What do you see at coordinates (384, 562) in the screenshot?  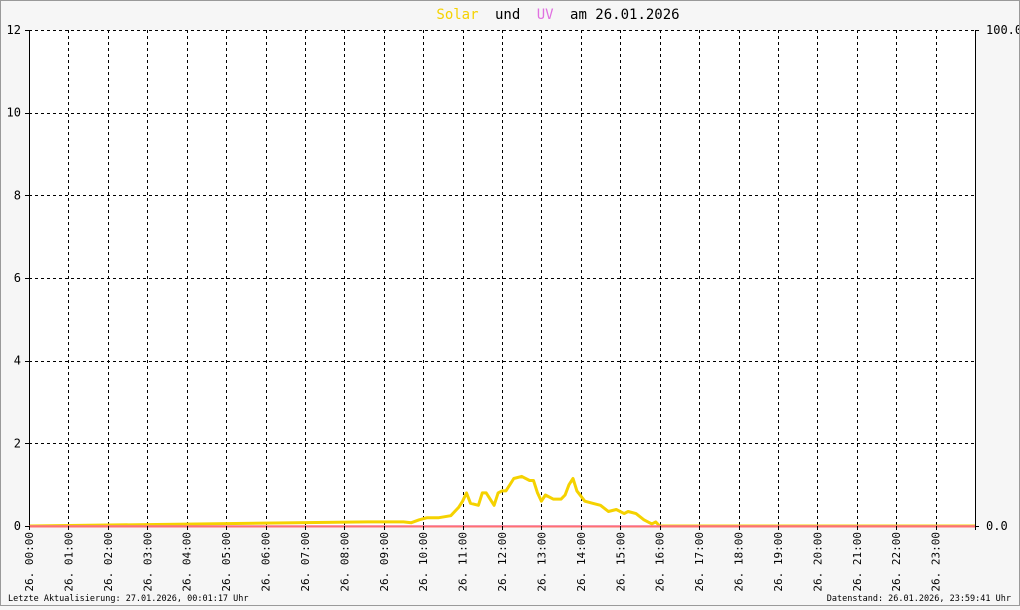 I see `x-tick-label: 26. 09:00` at bounding box center [384, 562].